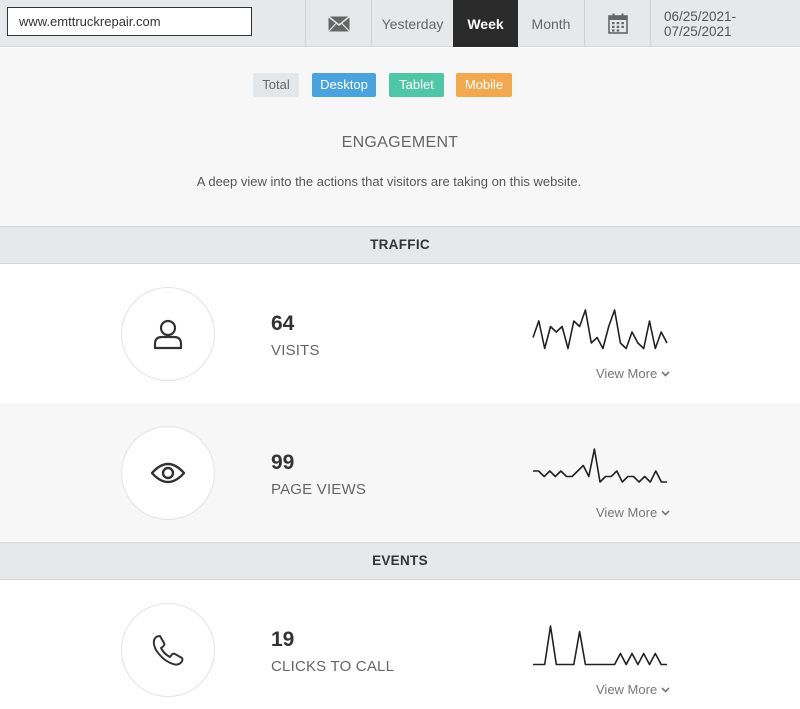 The height and width of the screenshot is (709, 800). Describe the element at coordinates (551, 23) in the screenshot. I see `period-month: Month` at that location.